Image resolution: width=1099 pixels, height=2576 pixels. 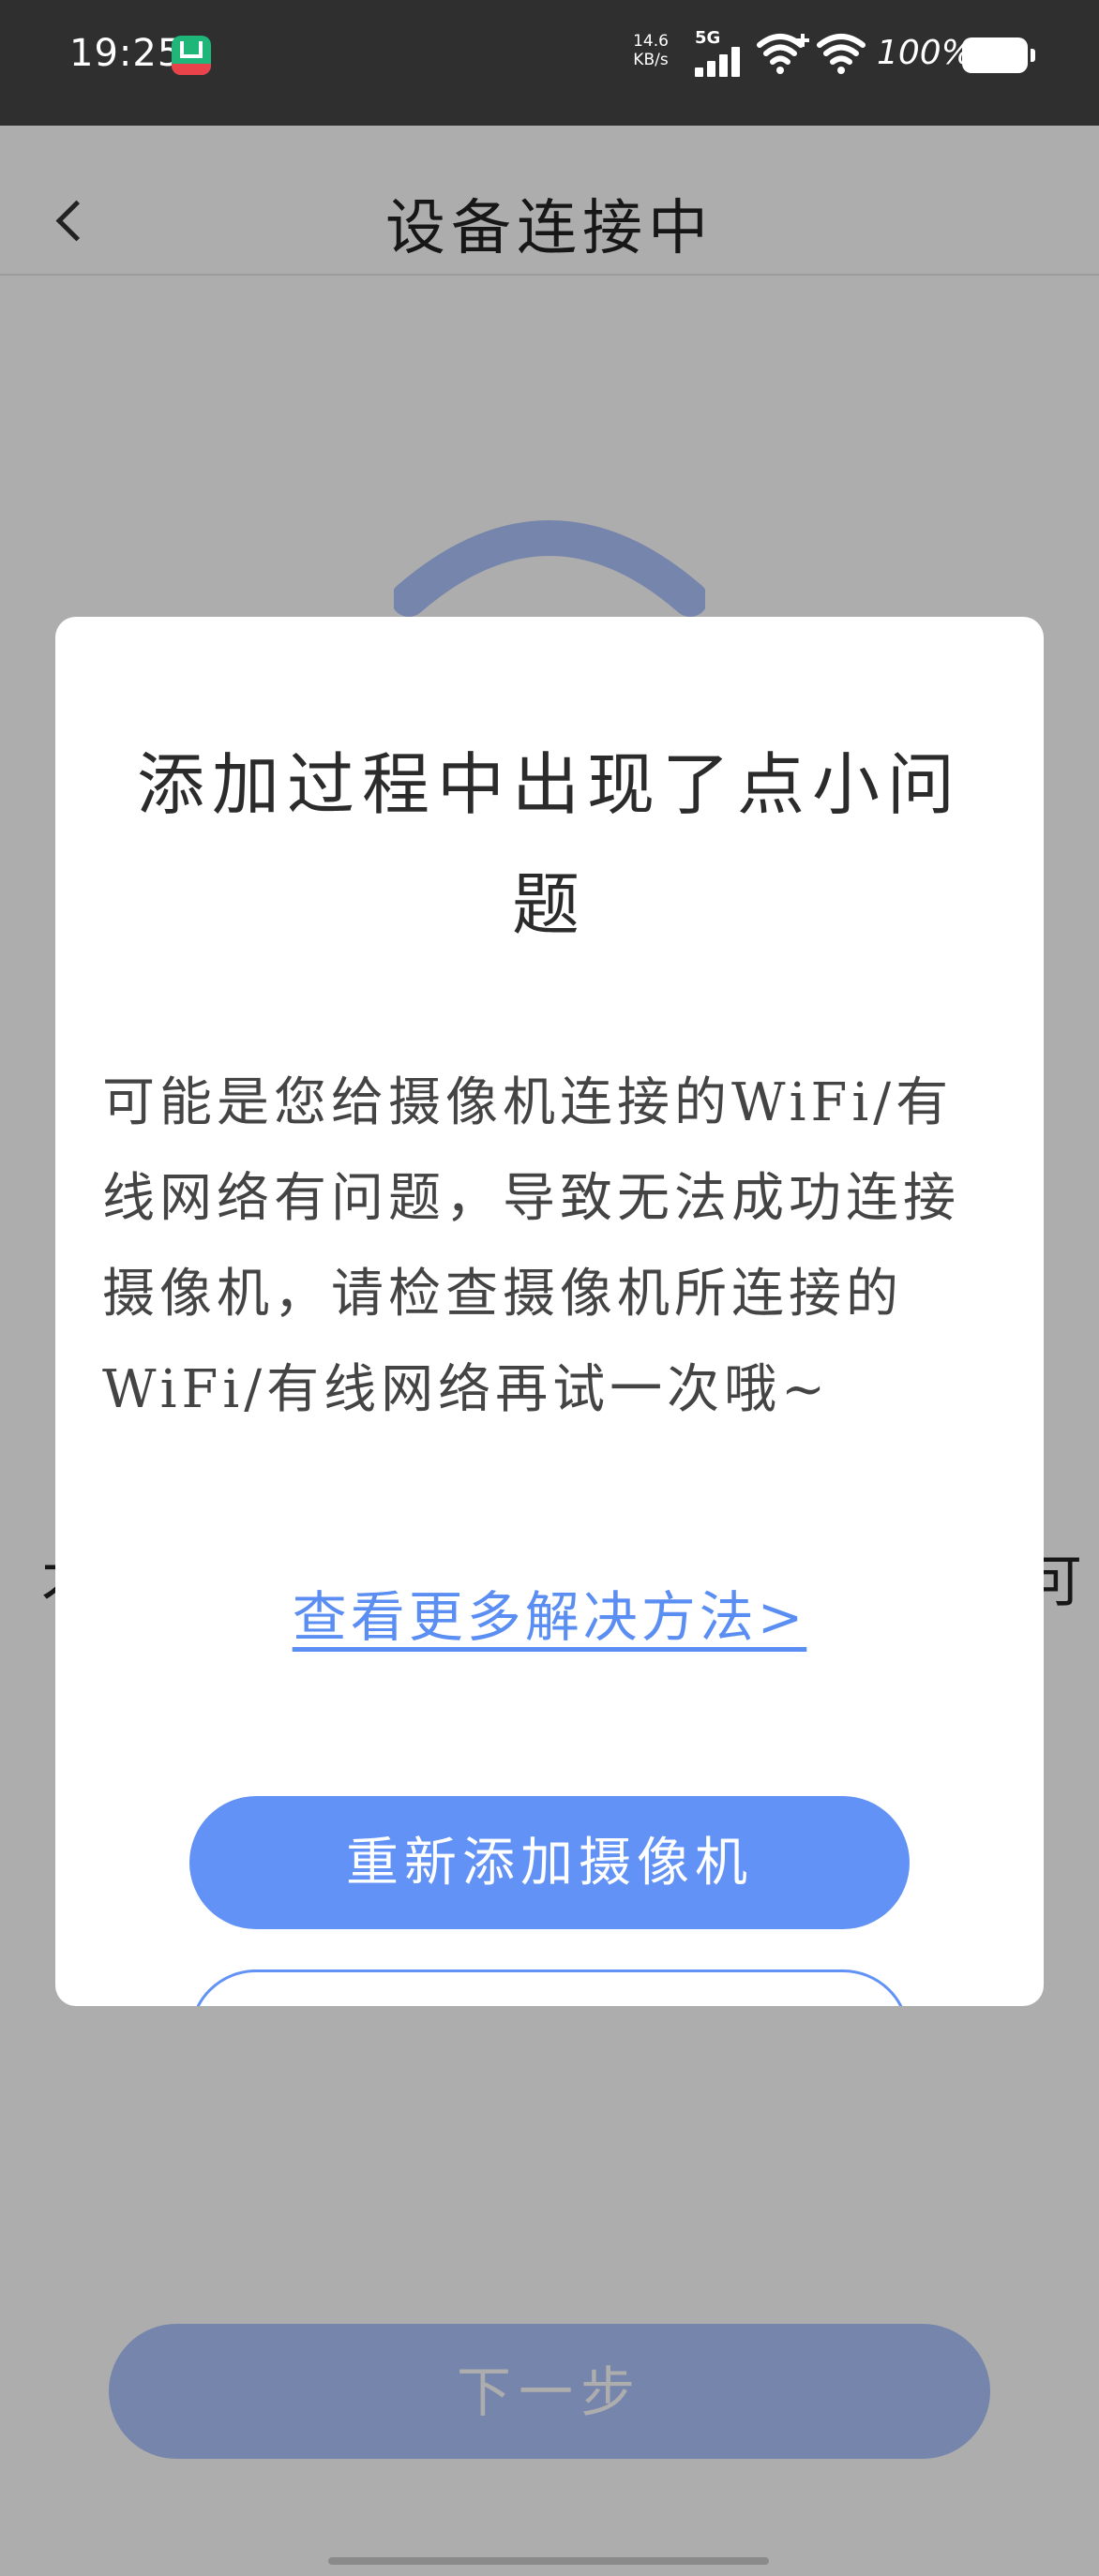 I want to click on battery-icon, so click(x=998, y=55).